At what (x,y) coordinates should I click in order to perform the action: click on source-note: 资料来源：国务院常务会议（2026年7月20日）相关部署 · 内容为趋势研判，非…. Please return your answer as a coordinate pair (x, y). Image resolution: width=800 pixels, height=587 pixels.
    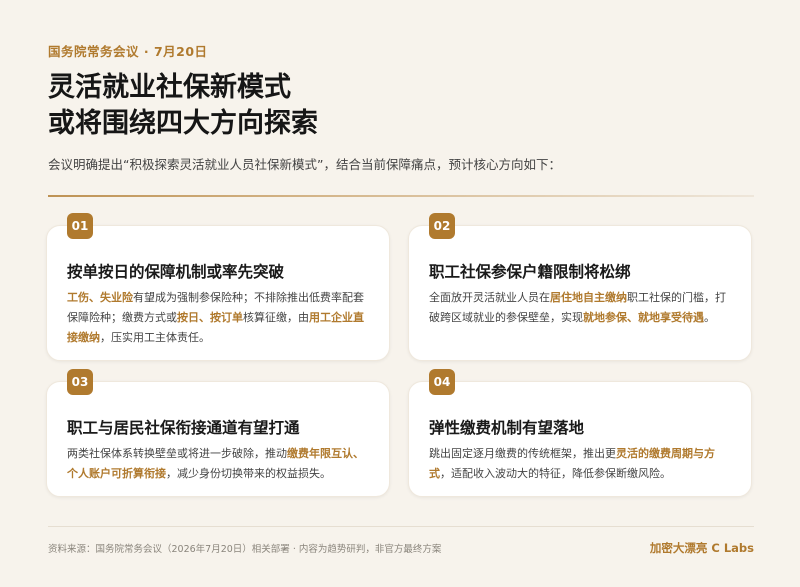
    Looking at the image, I should click on (245, 549).